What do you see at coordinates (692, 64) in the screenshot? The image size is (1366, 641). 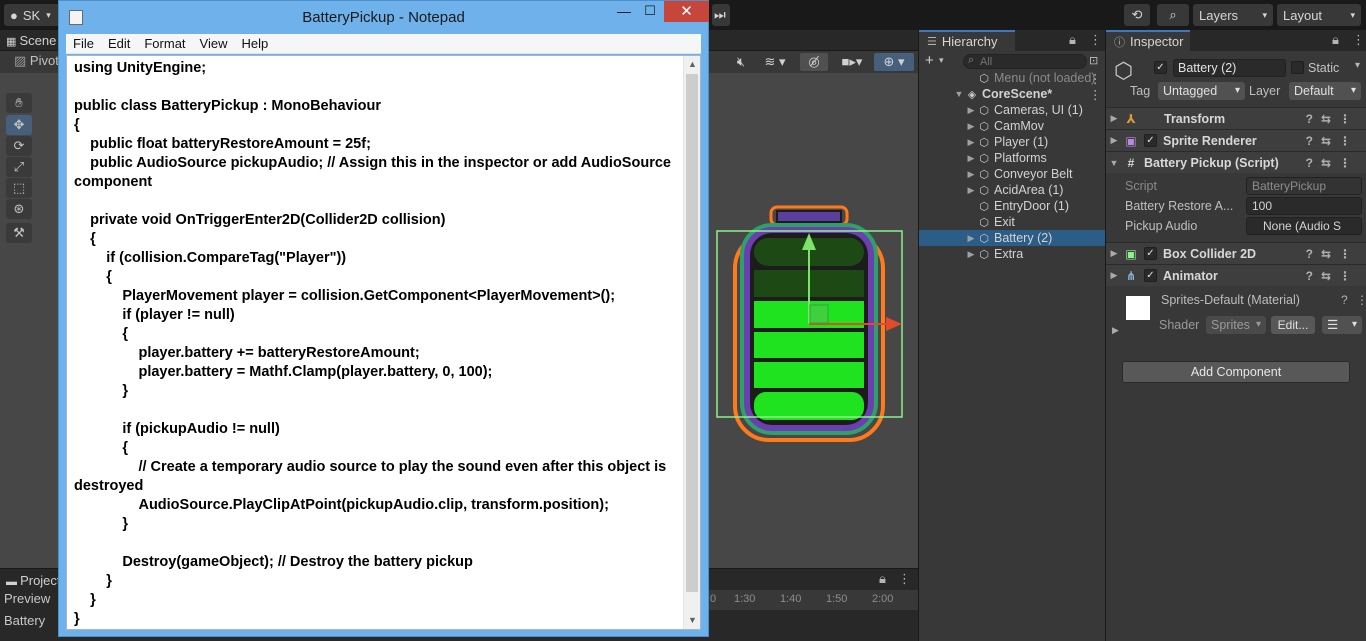 I see `scroll-up-icon: ▲` at bounding box center [692, 64].